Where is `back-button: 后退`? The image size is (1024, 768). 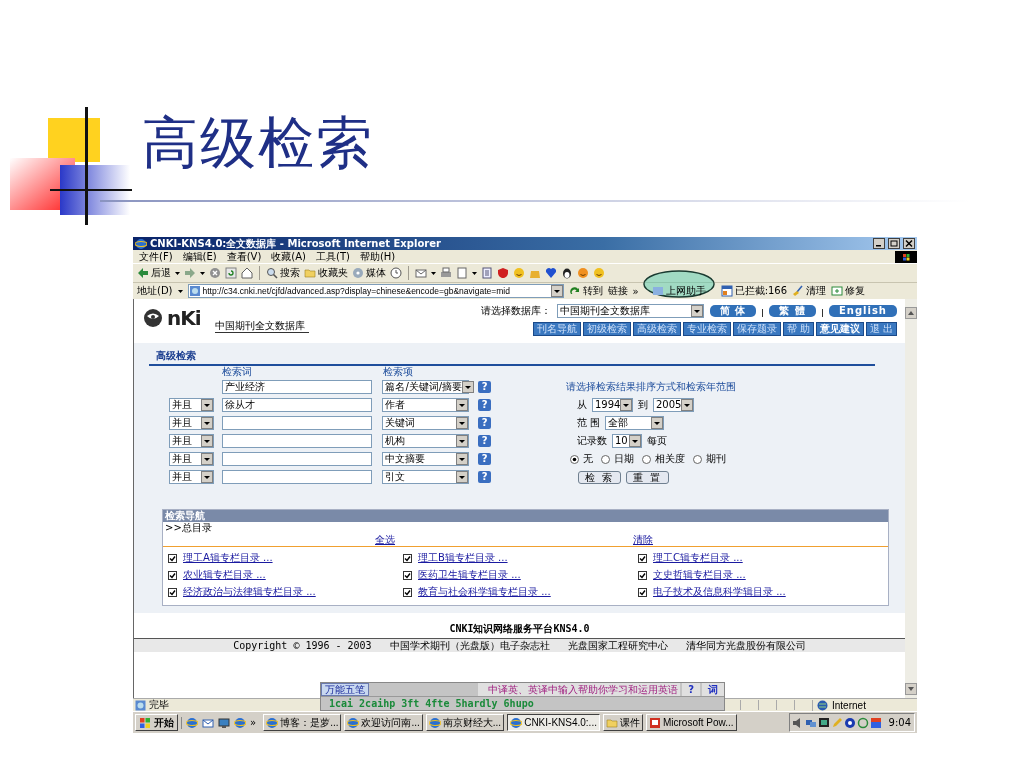 back-button: 后退 is located at coordinates (154, 273).